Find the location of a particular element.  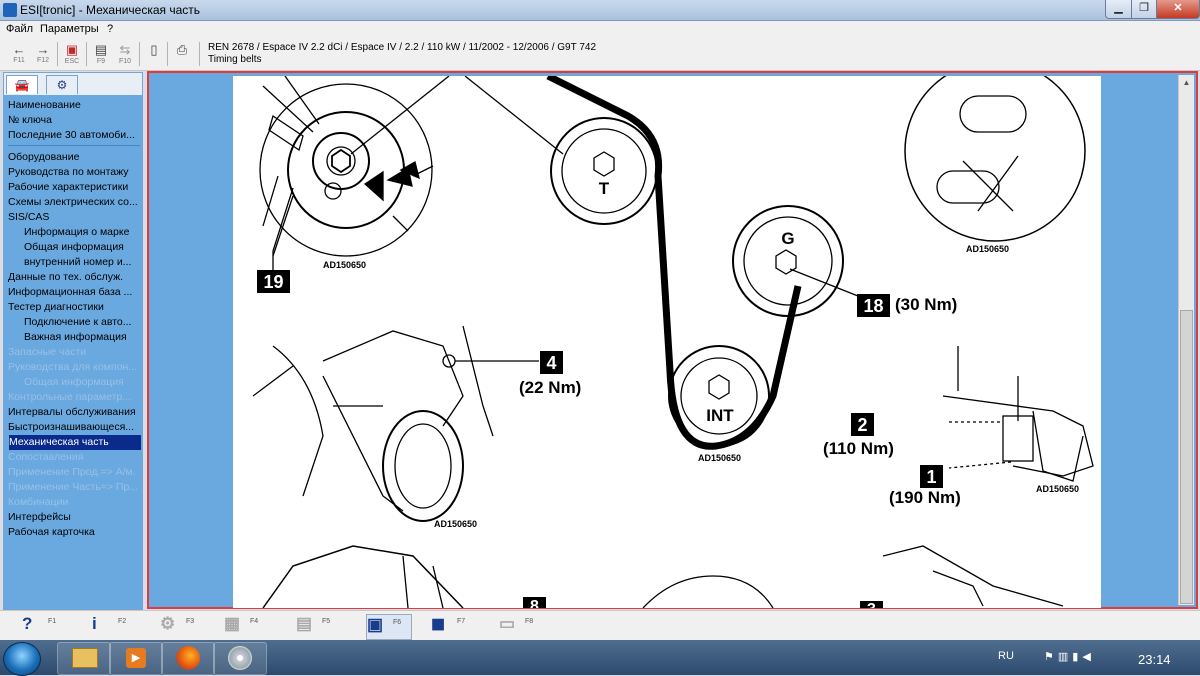

engine-icon: ⚙ is located at coordinates (62, 85).